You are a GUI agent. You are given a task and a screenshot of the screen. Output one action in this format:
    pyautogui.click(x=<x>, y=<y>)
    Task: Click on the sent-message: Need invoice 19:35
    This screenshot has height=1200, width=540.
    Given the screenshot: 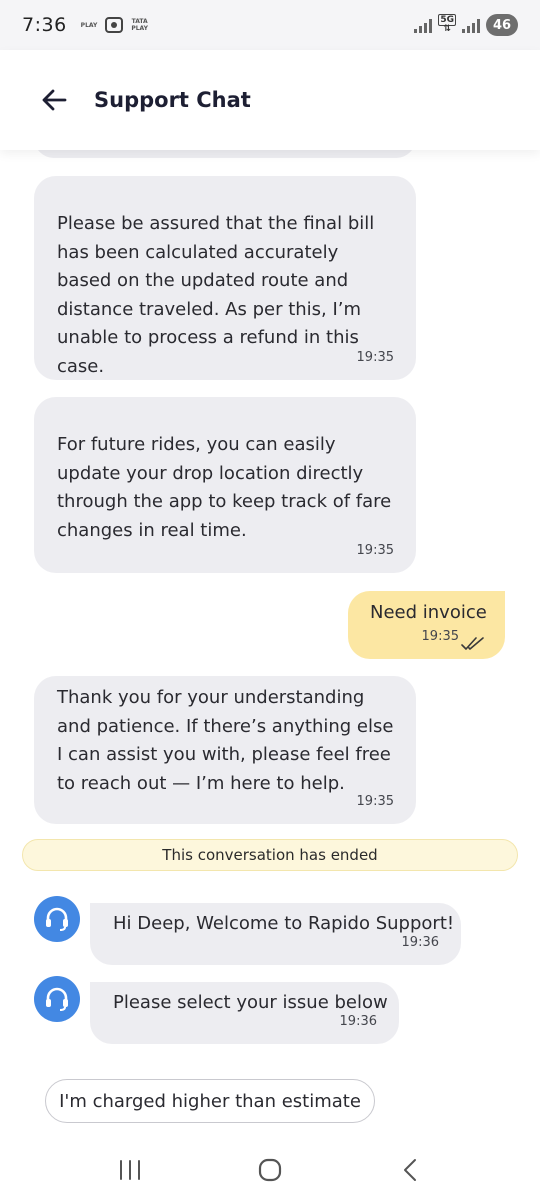 What is the action you would take?
    pyautogui.click(x=426, y=625)
    